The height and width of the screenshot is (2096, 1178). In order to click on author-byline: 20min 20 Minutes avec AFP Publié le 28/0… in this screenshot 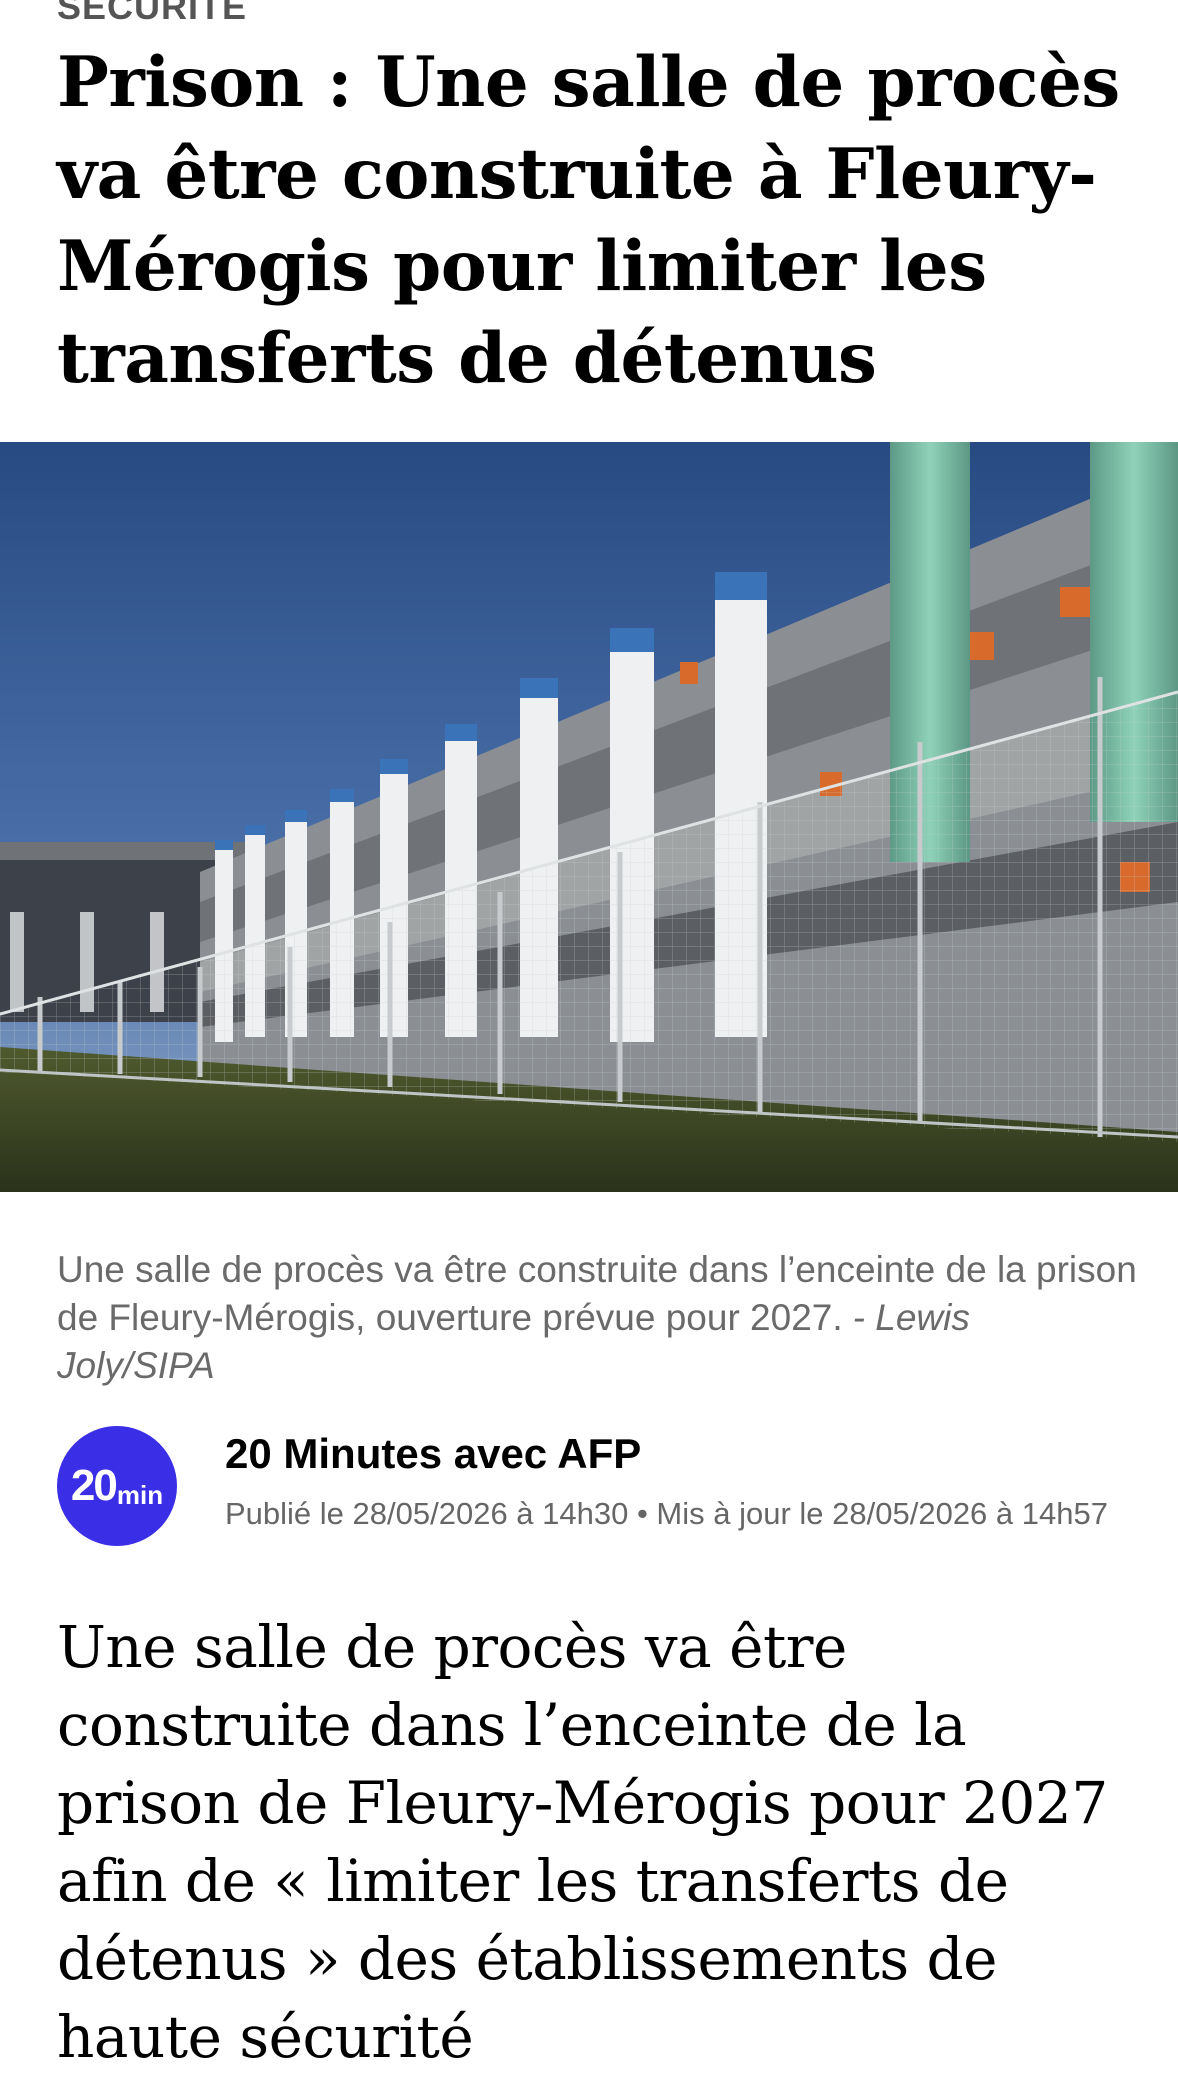, I will do `click(597, 1511)`.